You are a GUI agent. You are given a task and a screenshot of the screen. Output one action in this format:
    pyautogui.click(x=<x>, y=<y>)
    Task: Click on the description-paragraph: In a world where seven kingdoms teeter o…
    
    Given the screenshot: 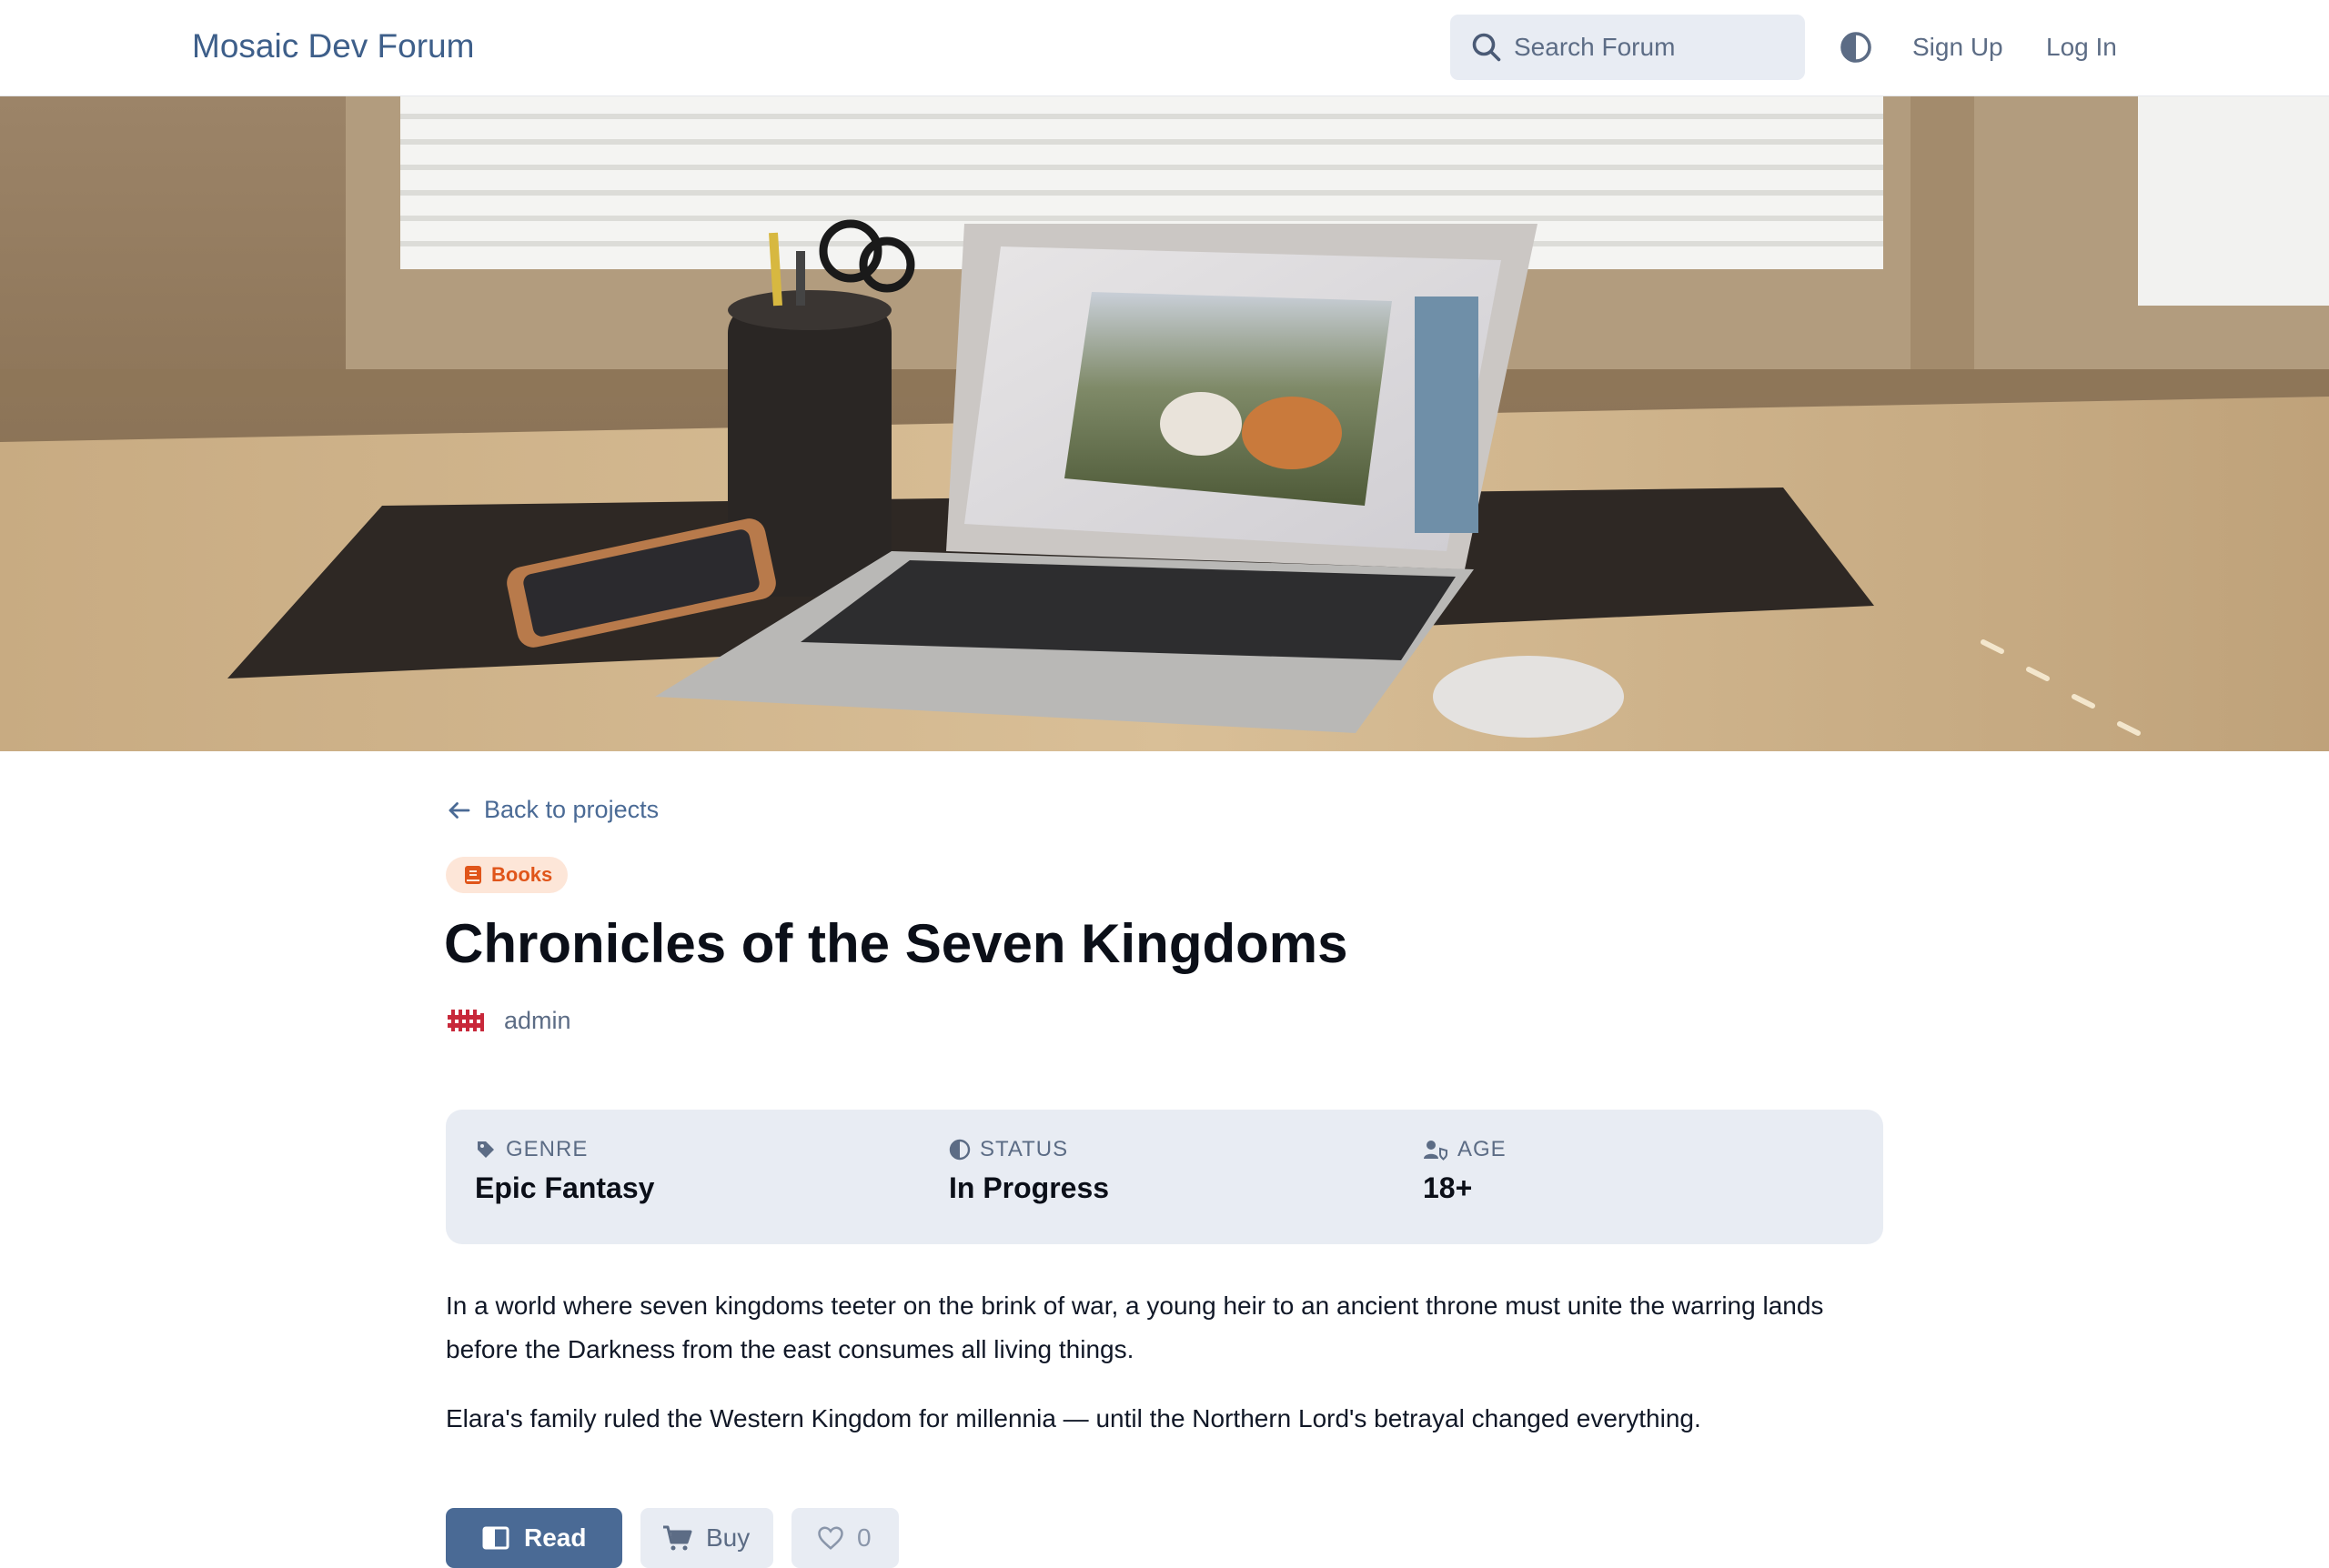 What is the action you would take?
    pyautogui.click(x=1135, y=1327)
    